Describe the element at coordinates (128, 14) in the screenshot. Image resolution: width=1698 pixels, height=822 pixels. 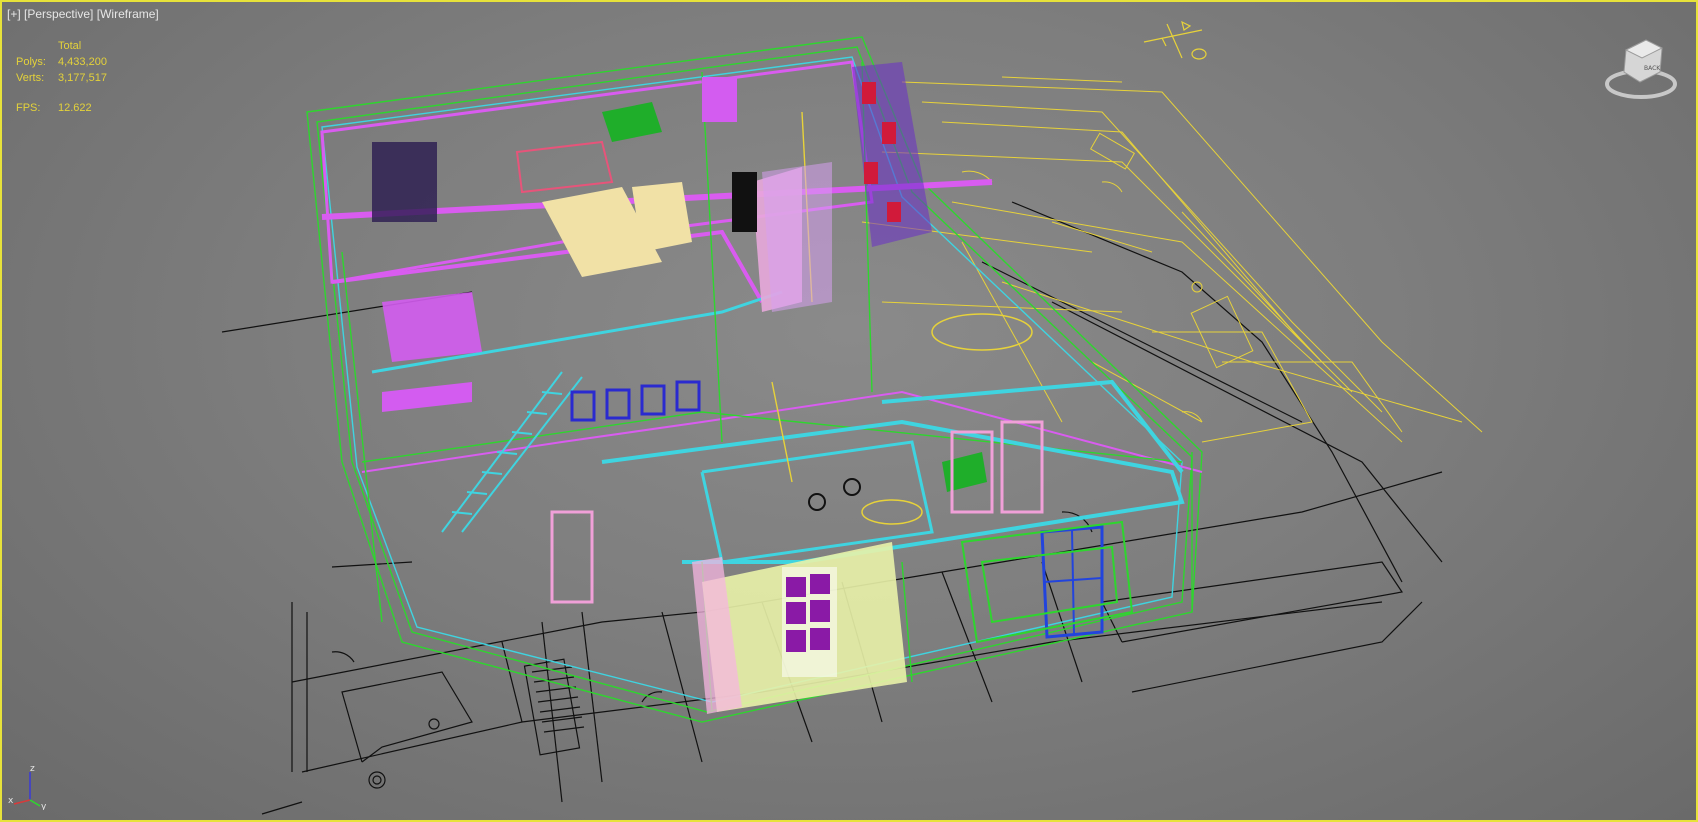
I see `viewport-shading-button: [Wireframe]` at that location.